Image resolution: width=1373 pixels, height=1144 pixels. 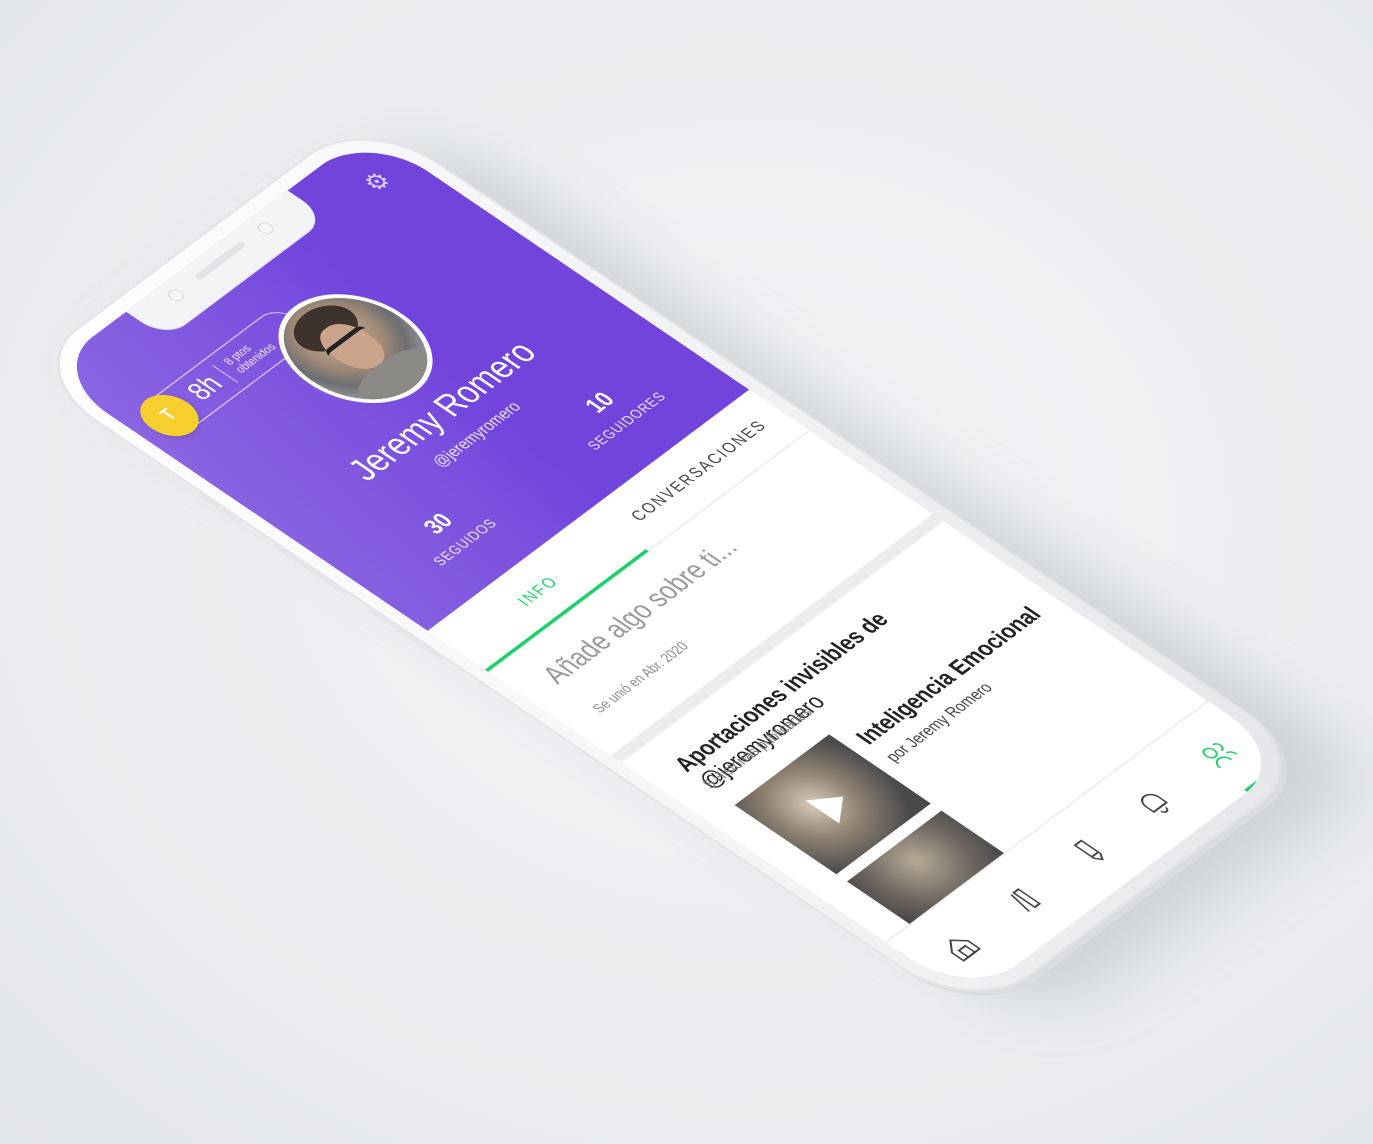 I want to click on profile-icon, so click(x=1220, y=756).